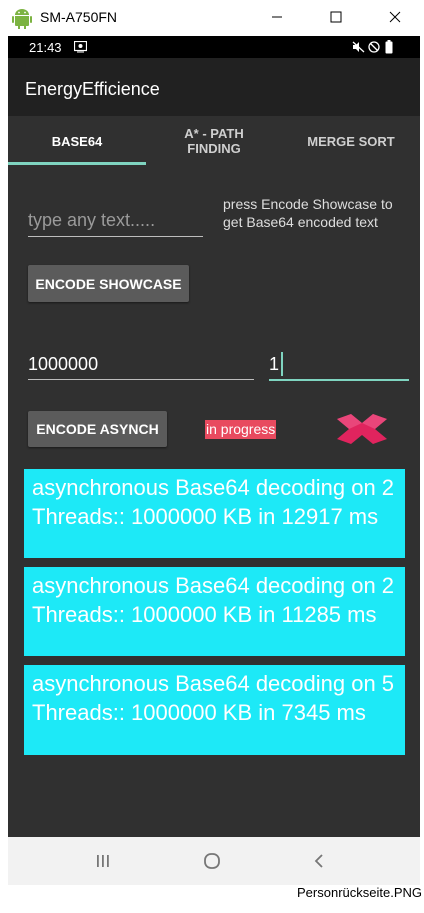  What do you see at coordinates (63, 364) in the screenshot?
I see `size-input-value: 1000000` at bounding box center [63, 364].